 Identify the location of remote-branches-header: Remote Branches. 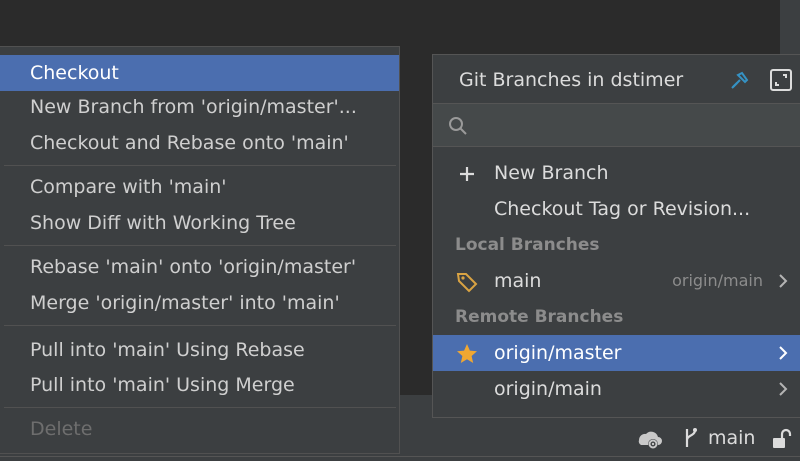
(539, 317).